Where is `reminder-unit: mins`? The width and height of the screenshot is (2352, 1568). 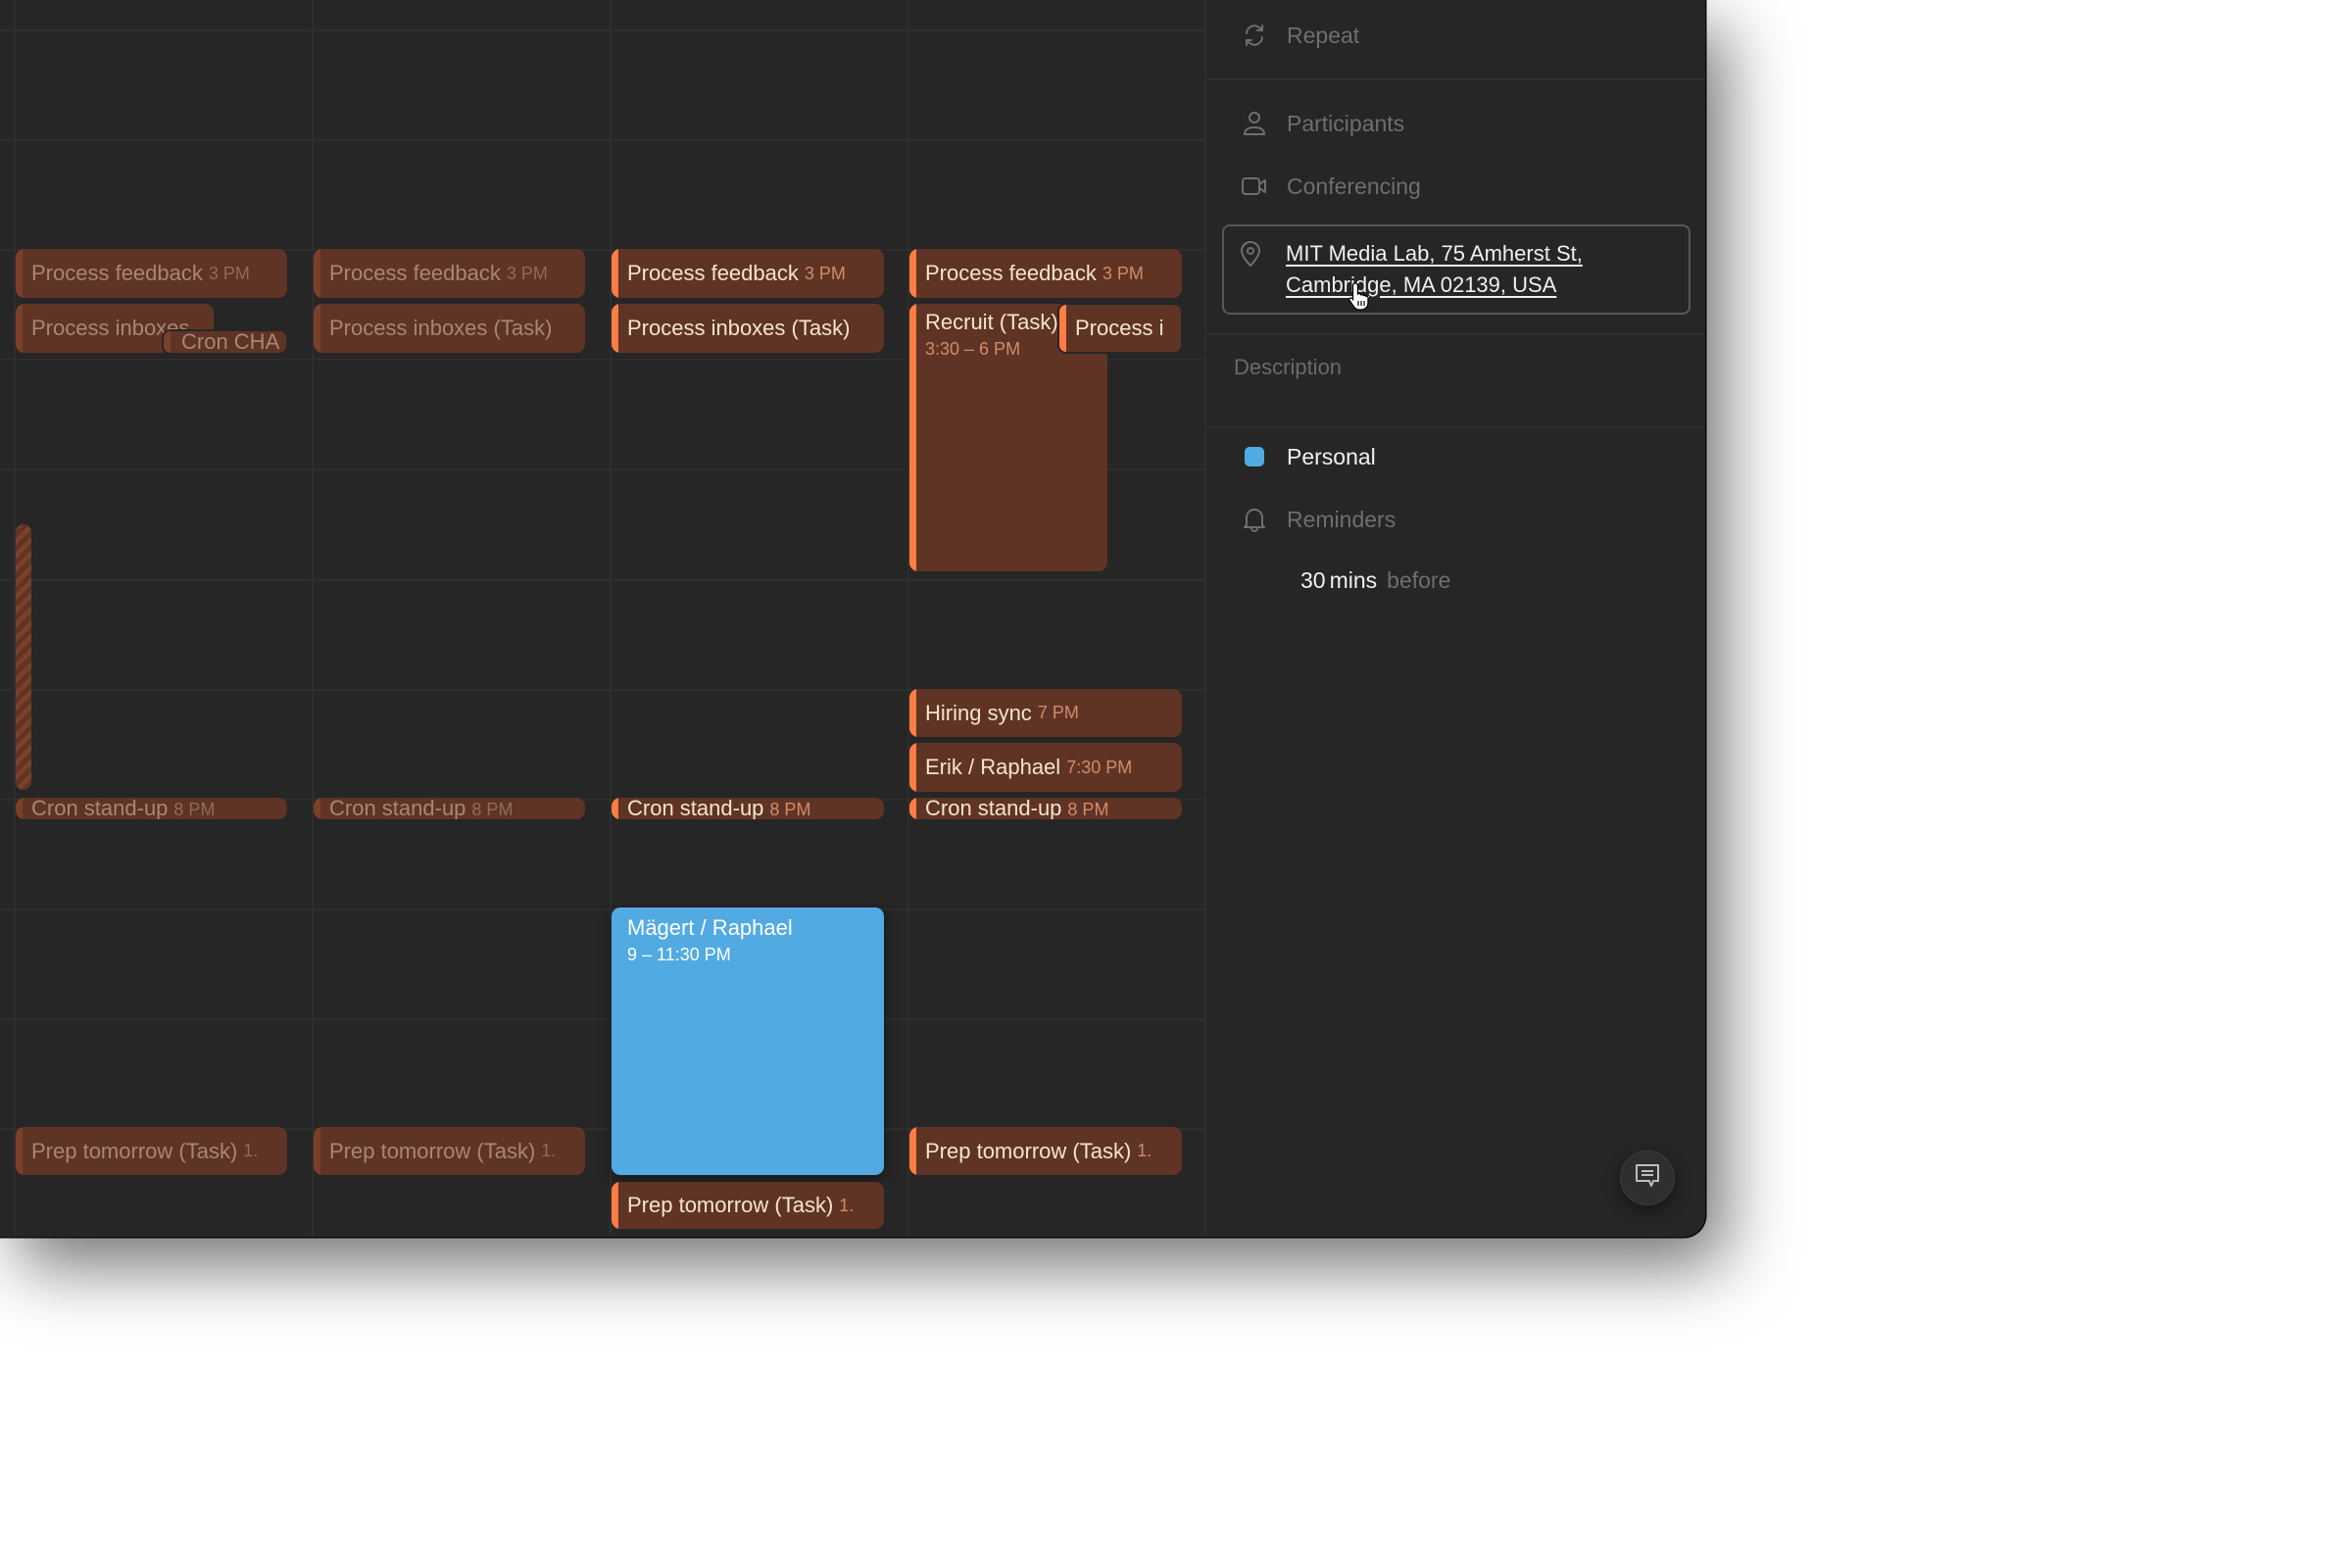 reminder-unit: mins is located at coordinates (1353, 580).